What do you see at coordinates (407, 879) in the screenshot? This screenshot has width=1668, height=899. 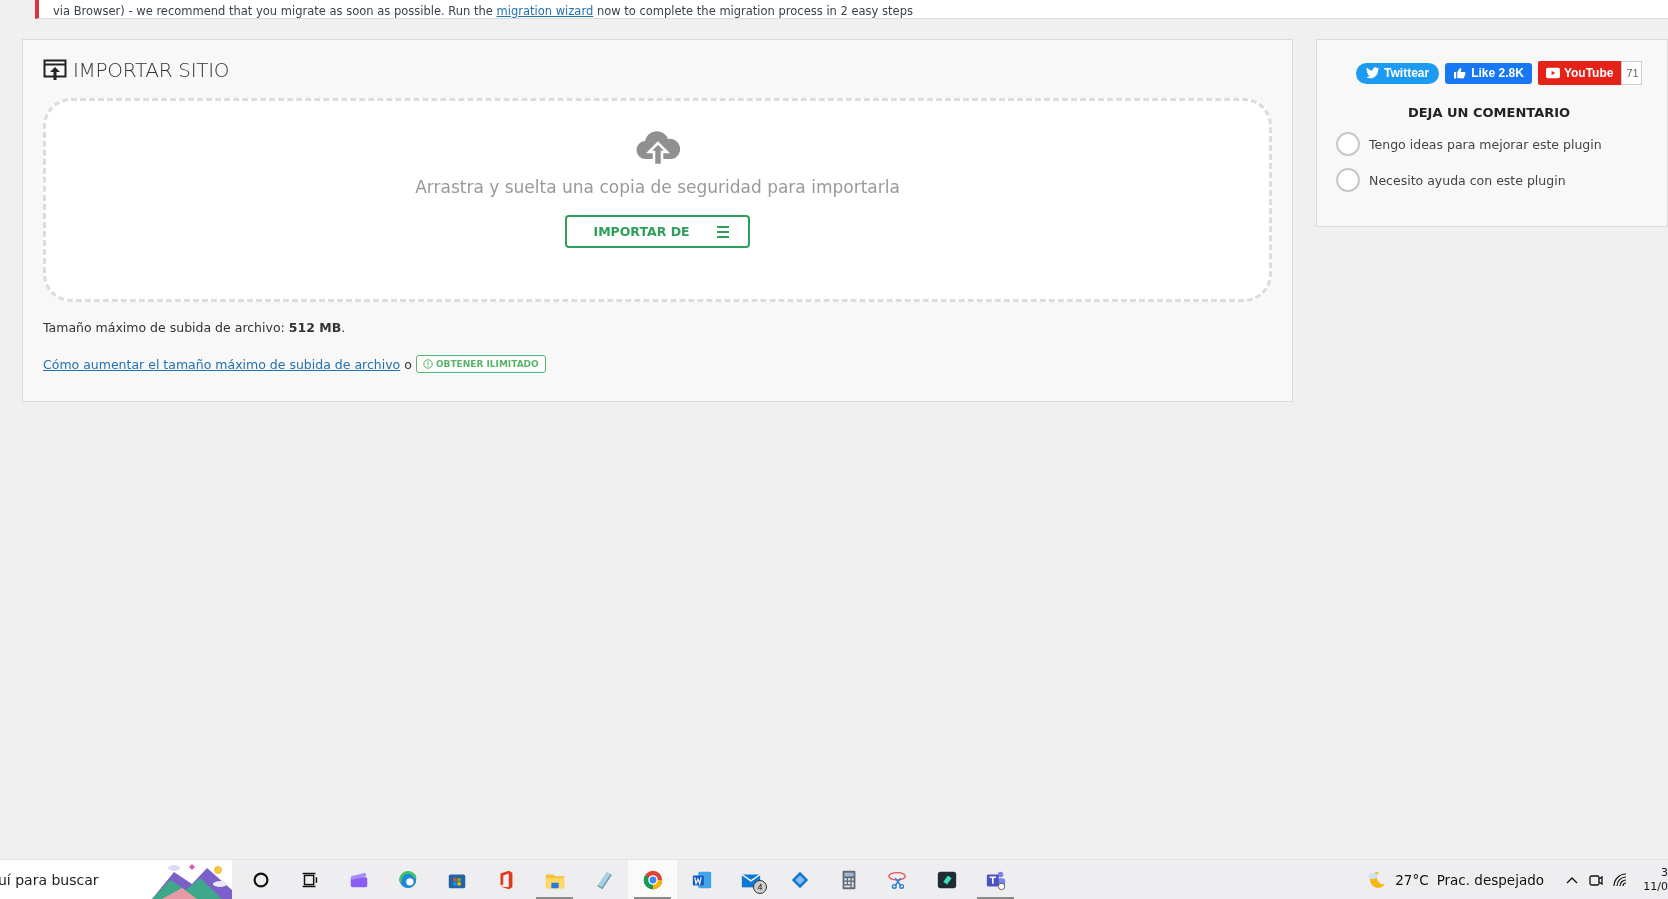 I see `edge-icon` at bounding box center [407, 879].